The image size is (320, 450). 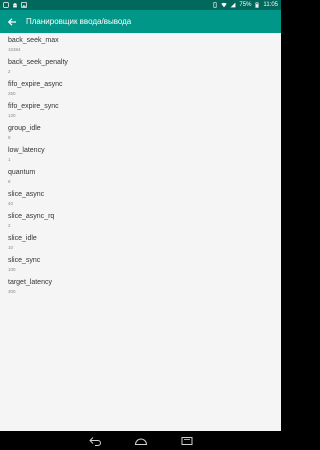 I want to click on item-value: 250, so click(x=12, y=93).